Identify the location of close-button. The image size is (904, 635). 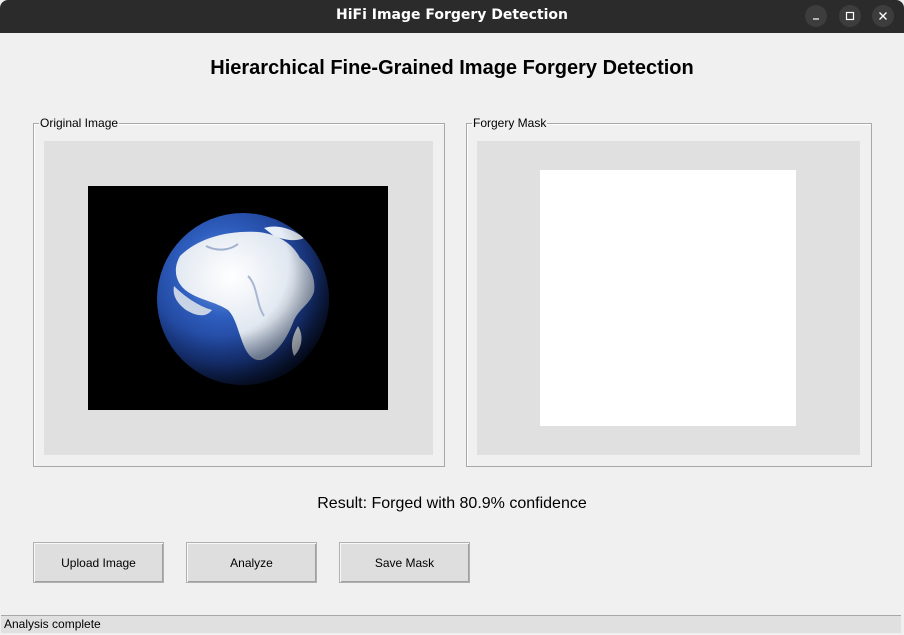
(883, 16).